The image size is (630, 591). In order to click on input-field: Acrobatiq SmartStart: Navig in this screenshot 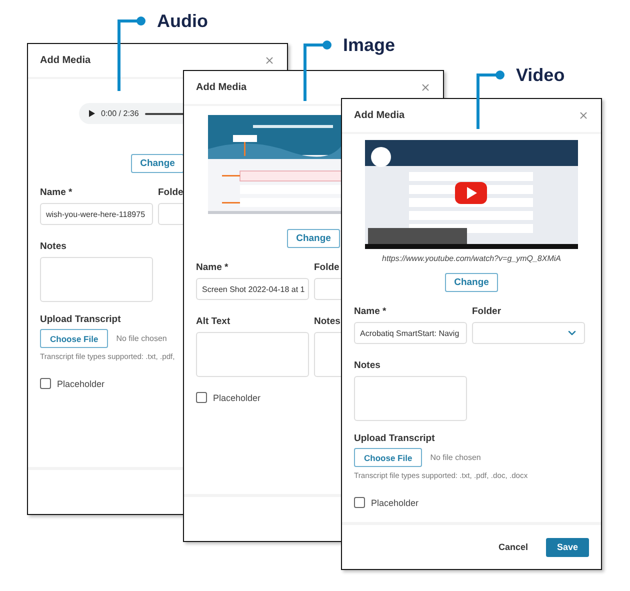, I will do `click(410, 333)`.